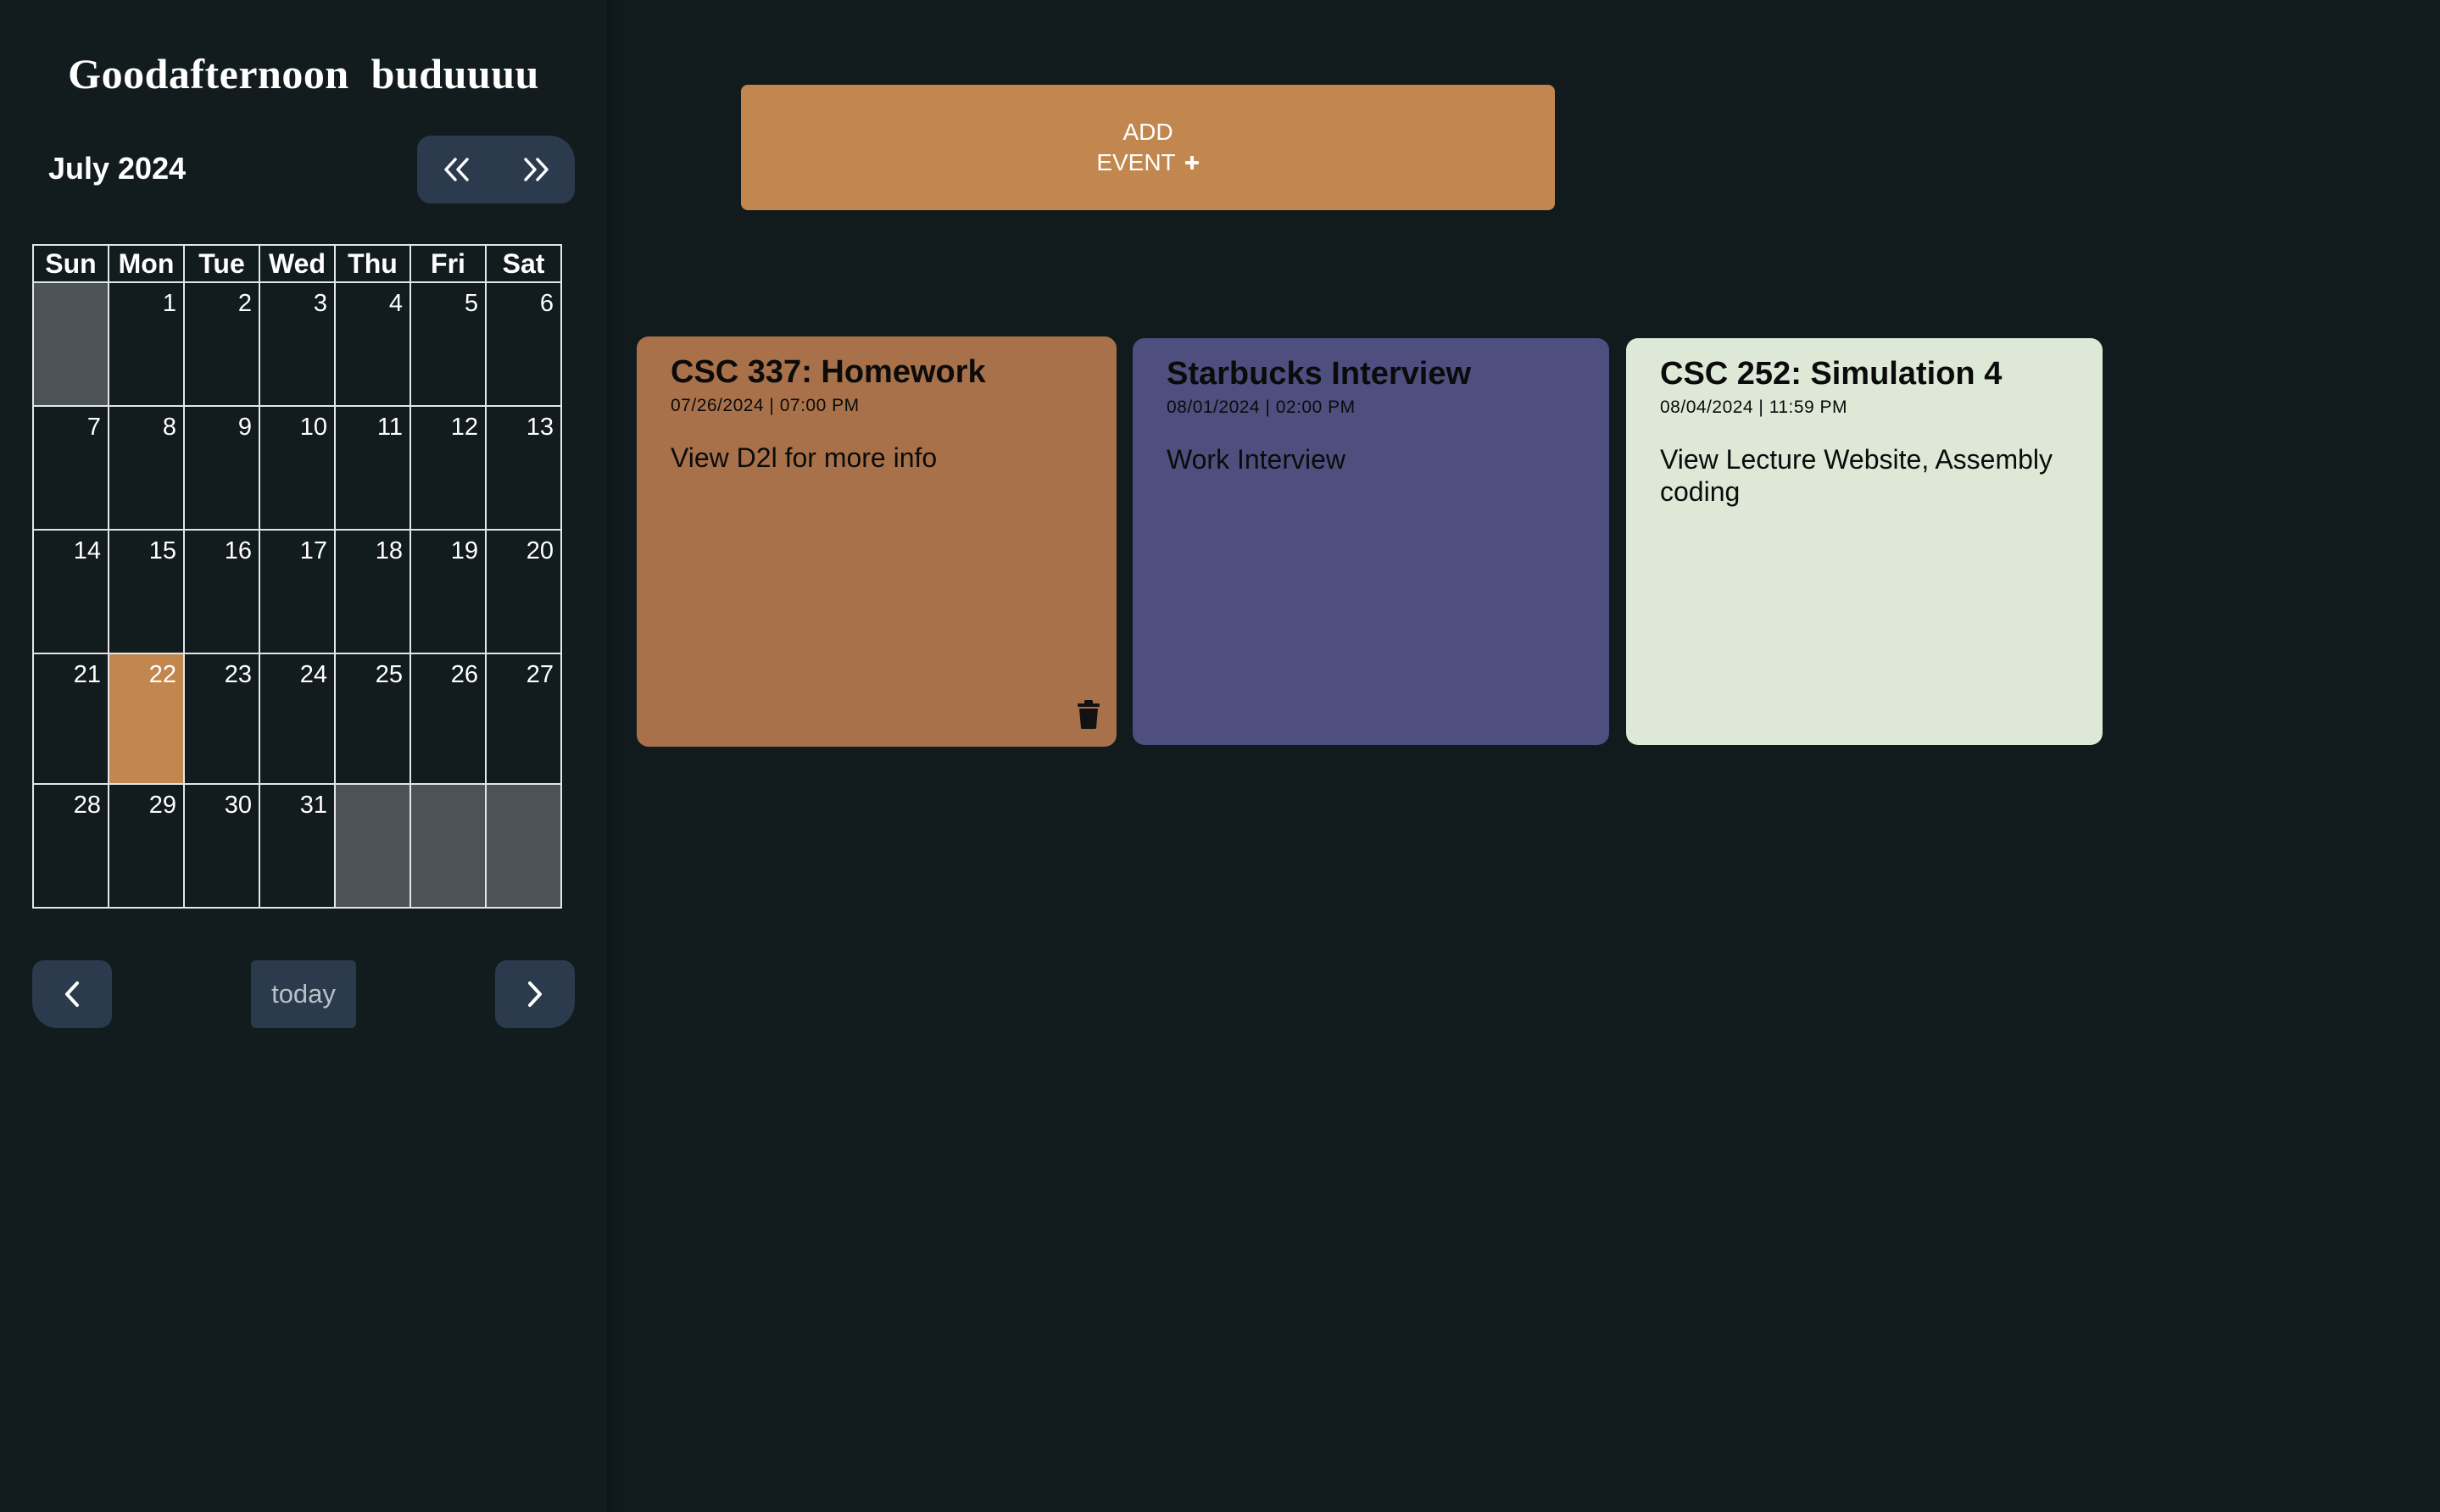 The height and width of the screenshot is (1512, 2440). What do you see at coordinates (1088, 715) in the screenshot?
I see `trash-icon` at bounding box center [1088, 715].